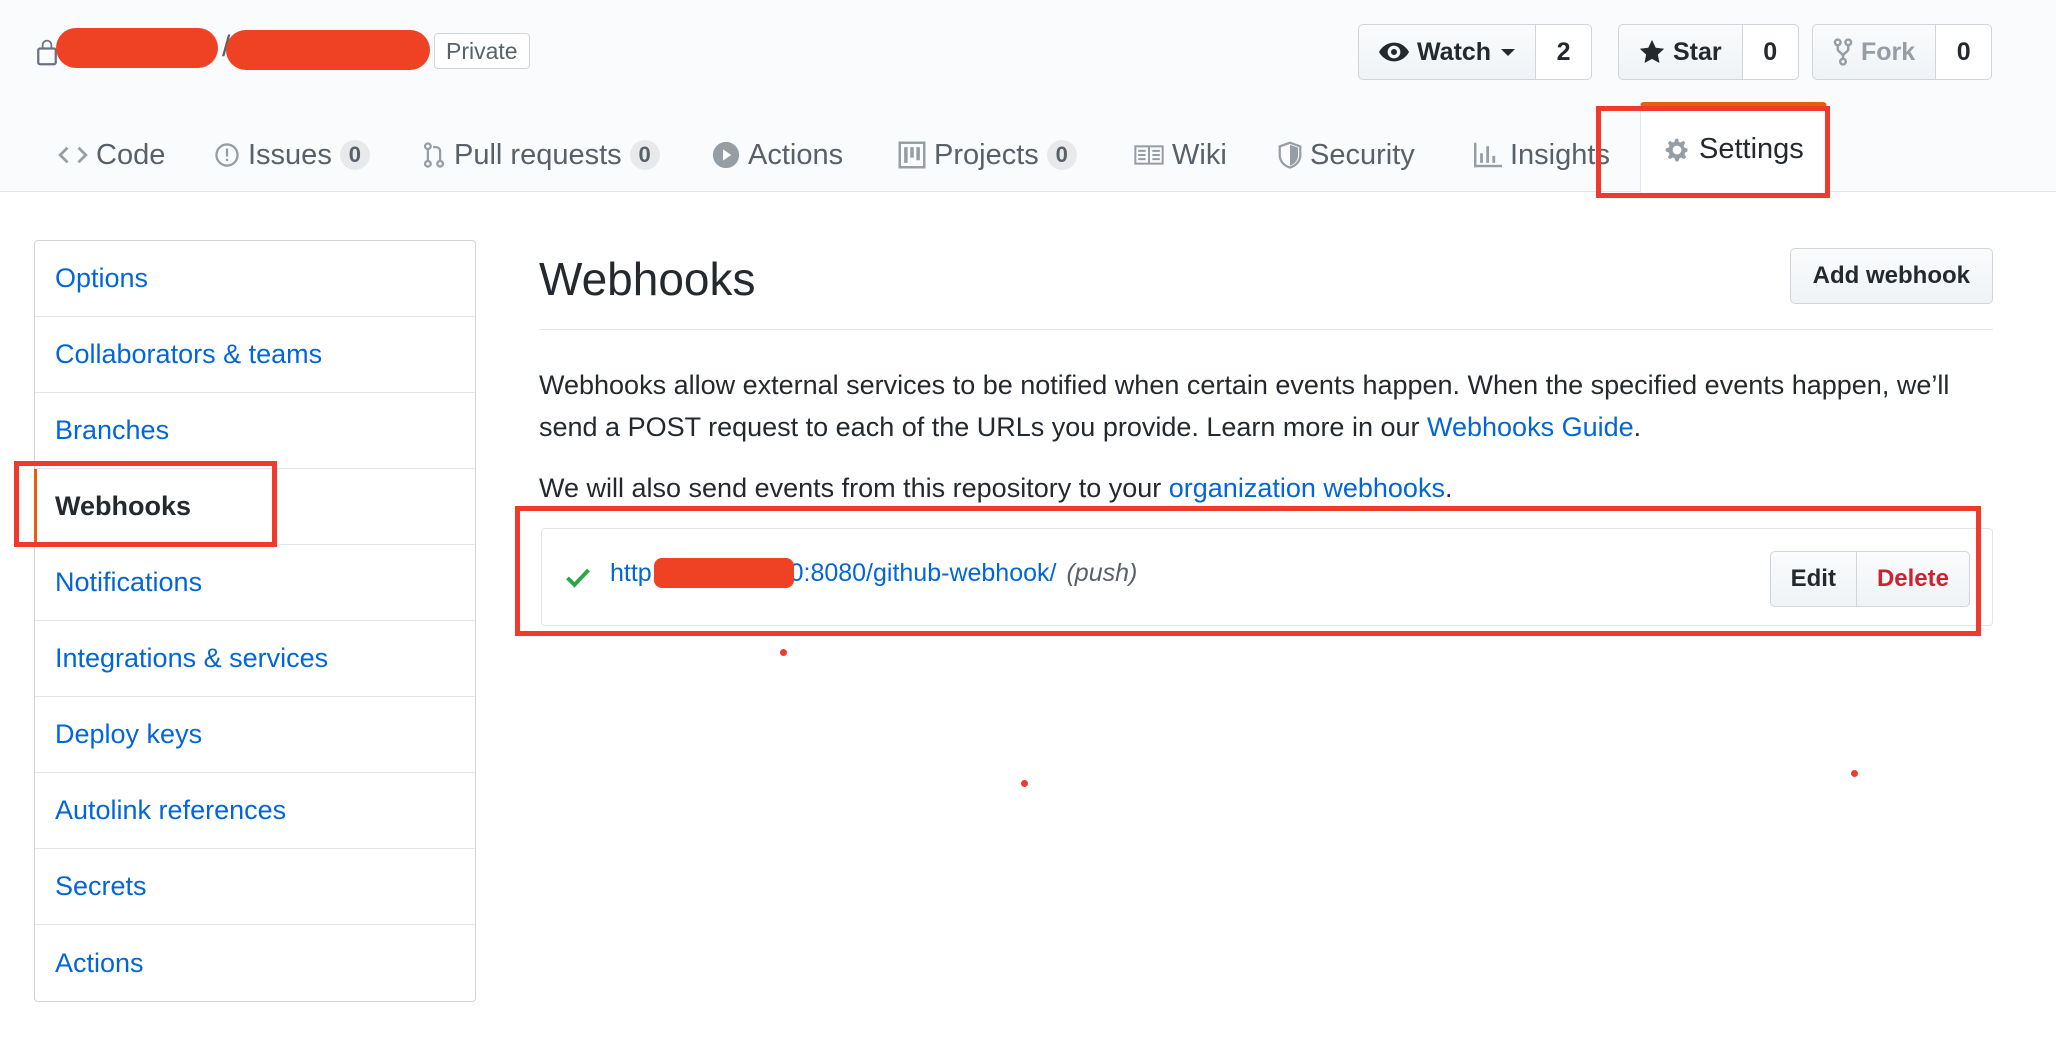  I want to click on subhead: Webhooks Add webhook, so click(1266, 288).